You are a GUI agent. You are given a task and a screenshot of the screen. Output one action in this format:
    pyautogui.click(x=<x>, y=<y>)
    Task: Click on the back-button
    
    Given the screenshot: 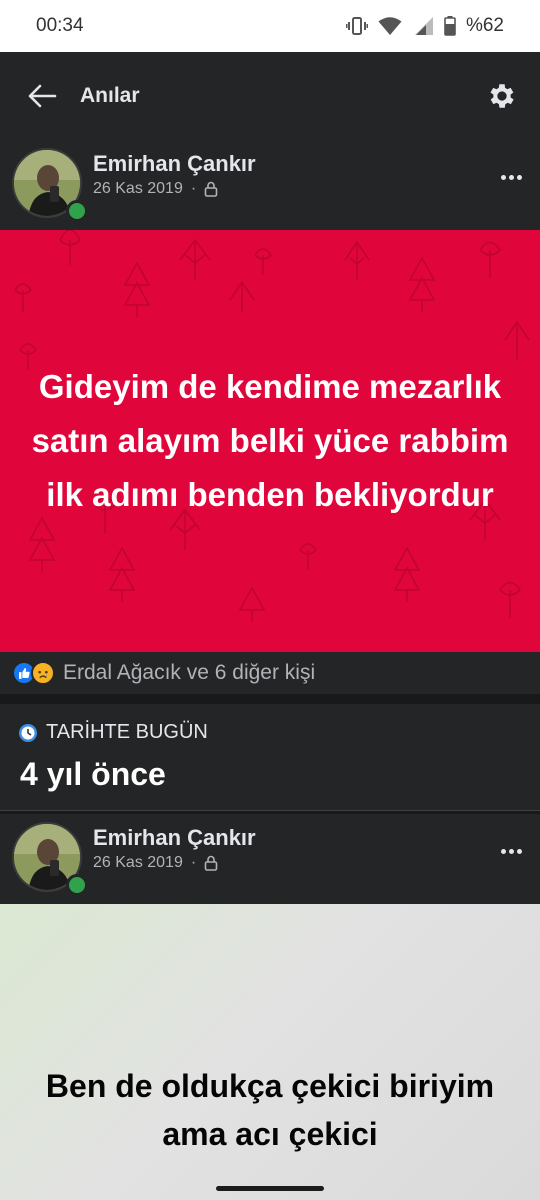 What is the action you would take?
    pyautogui.click(x=42, y=96)
    